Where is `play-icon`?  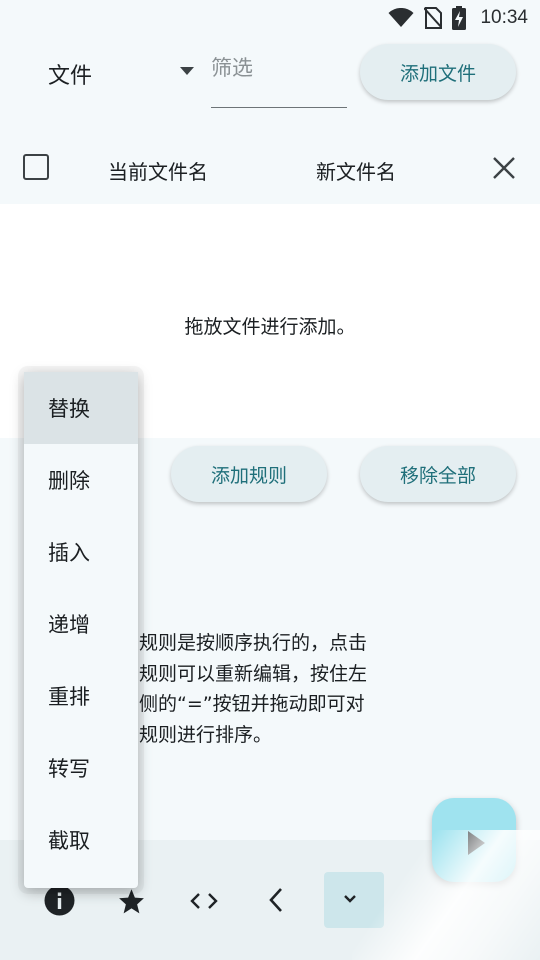
play-icon is located at coordinates (476, 843).